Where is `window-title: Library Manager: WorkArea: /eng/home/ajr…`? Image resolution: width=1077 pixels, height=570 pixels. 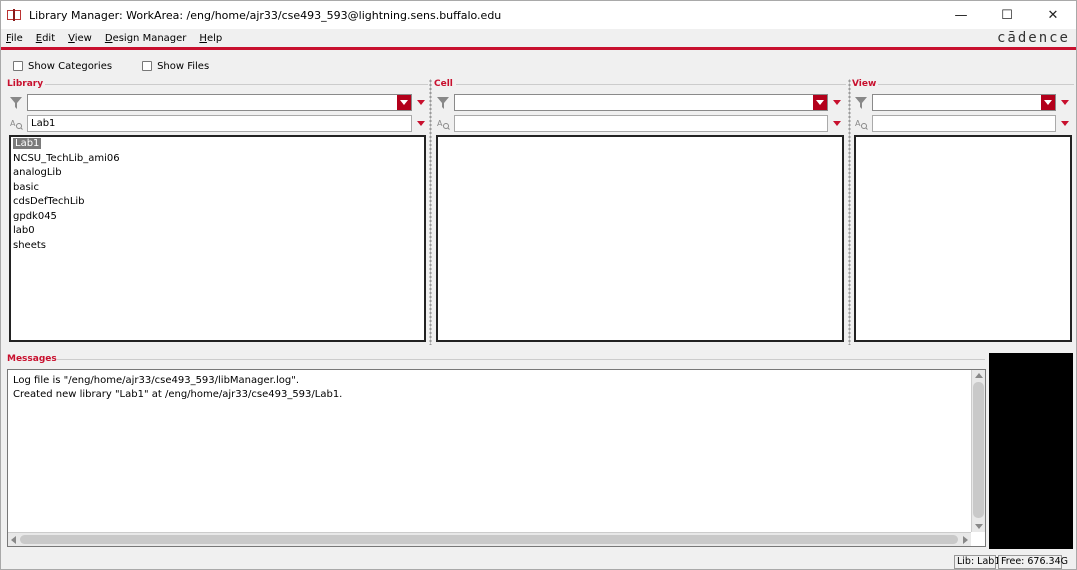
window-title: Library Manager: WorkArea: /eng/home/ajr… is located at coordinates (265, 15).